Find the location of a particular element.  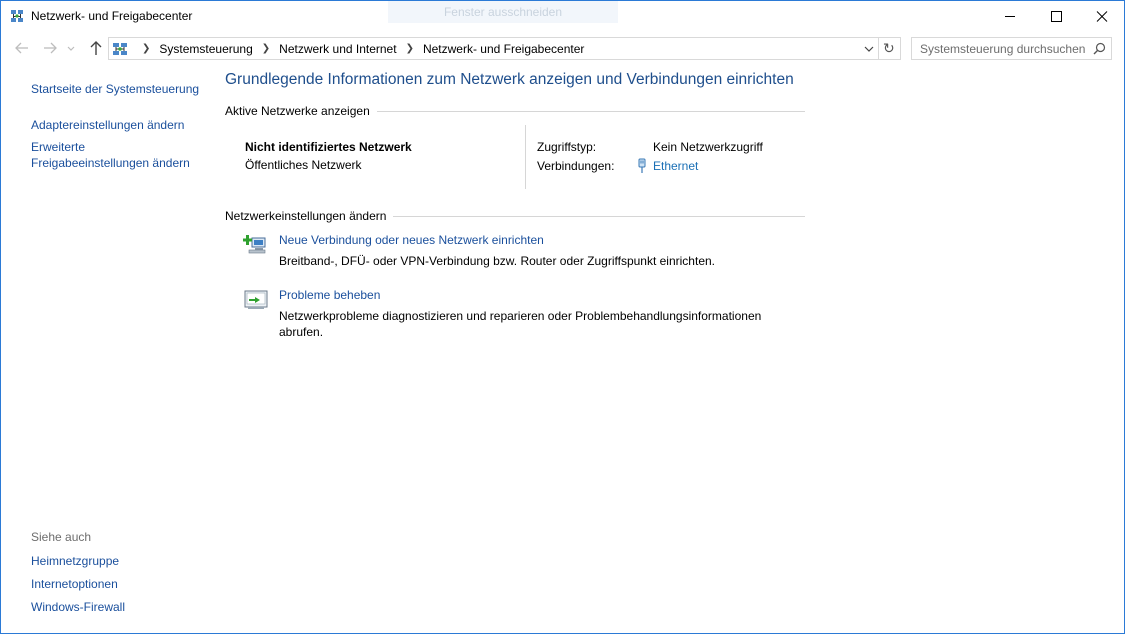

chevron-down-icon is located at coordinates (71, 48).